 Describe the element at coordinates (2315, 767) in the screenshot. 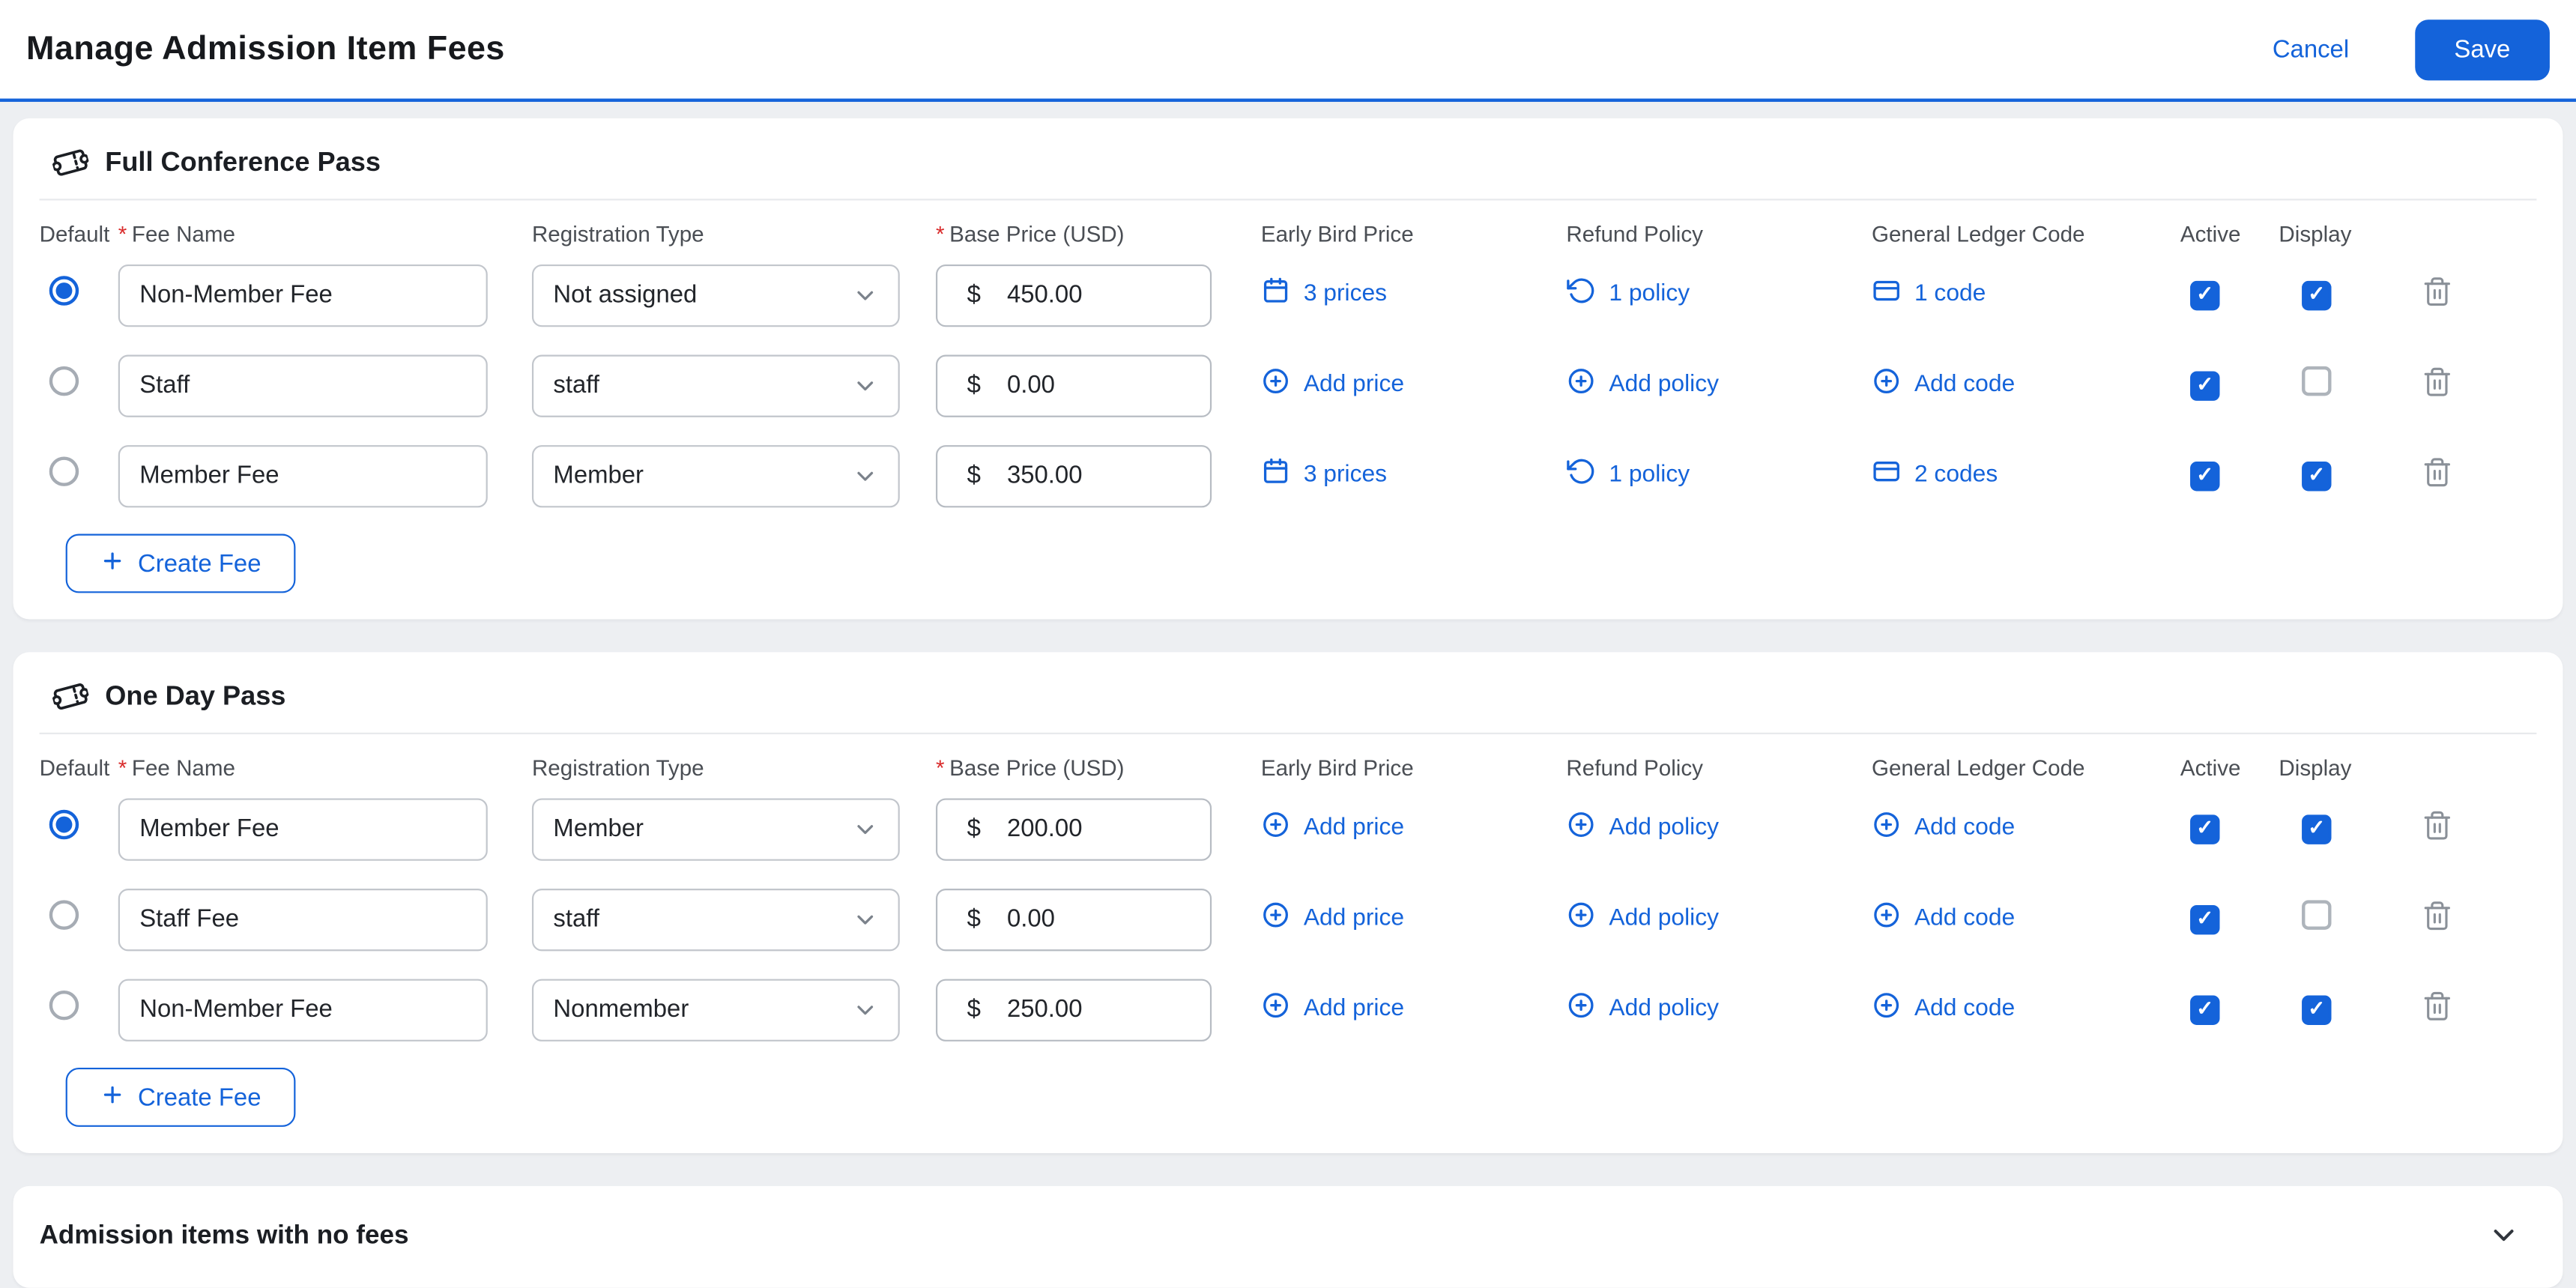

I see `col-display: Display` at that location.